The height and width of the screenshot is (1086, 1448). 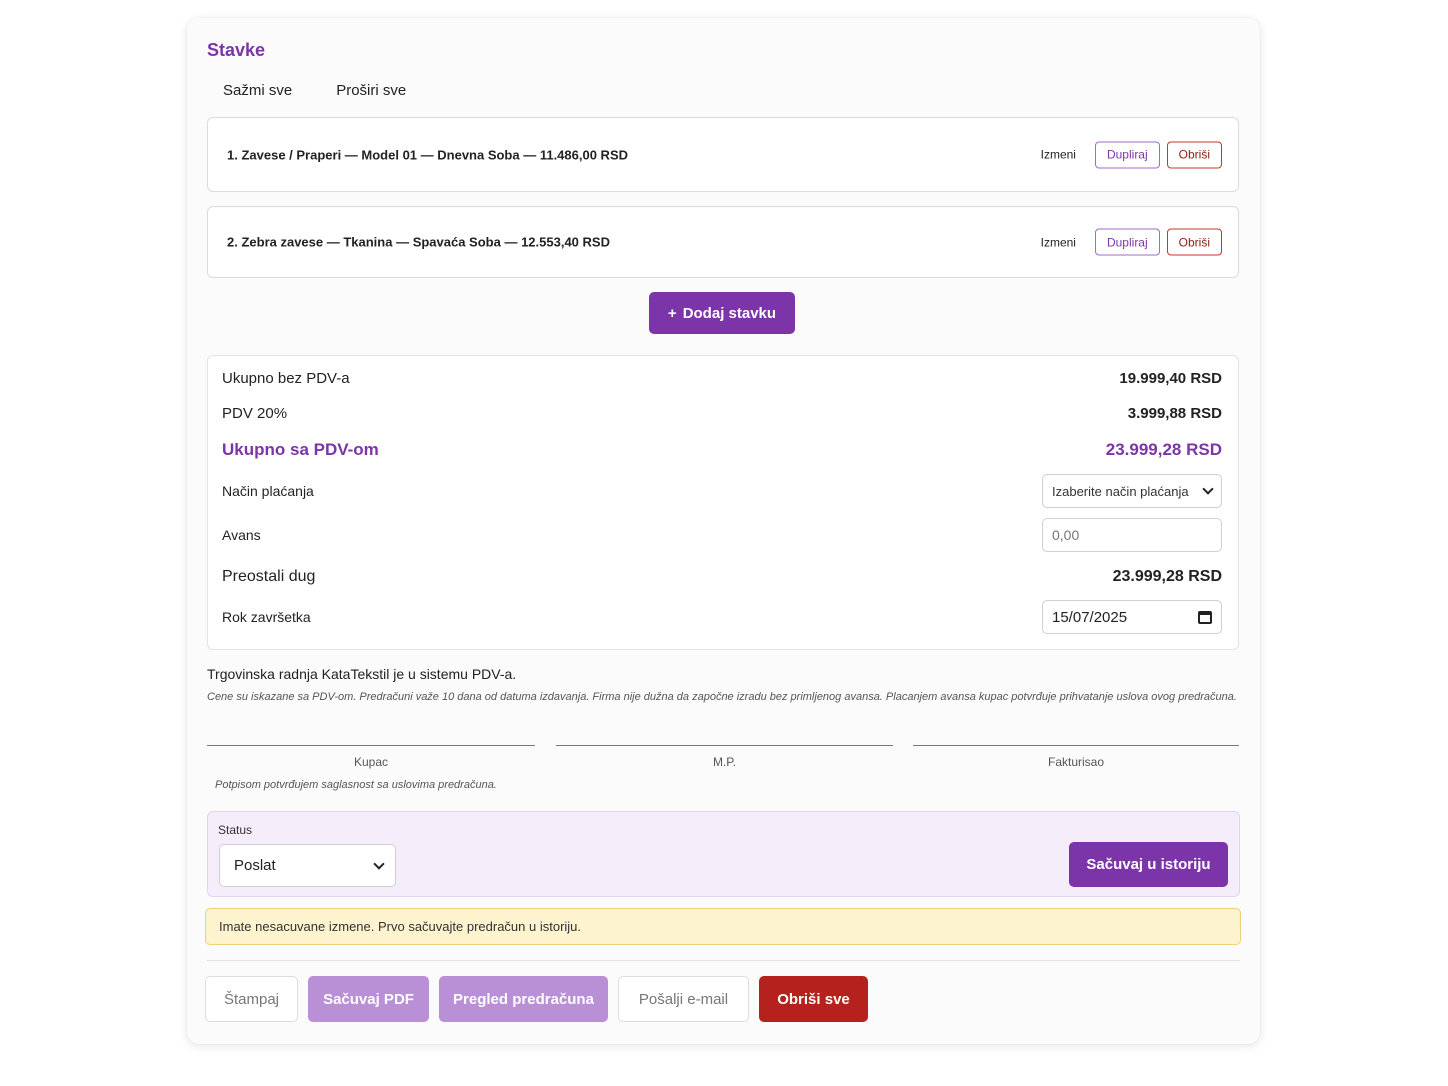 I want to click on signature-label-invoiced: Fakturisao, so click(x=1076, y=762).